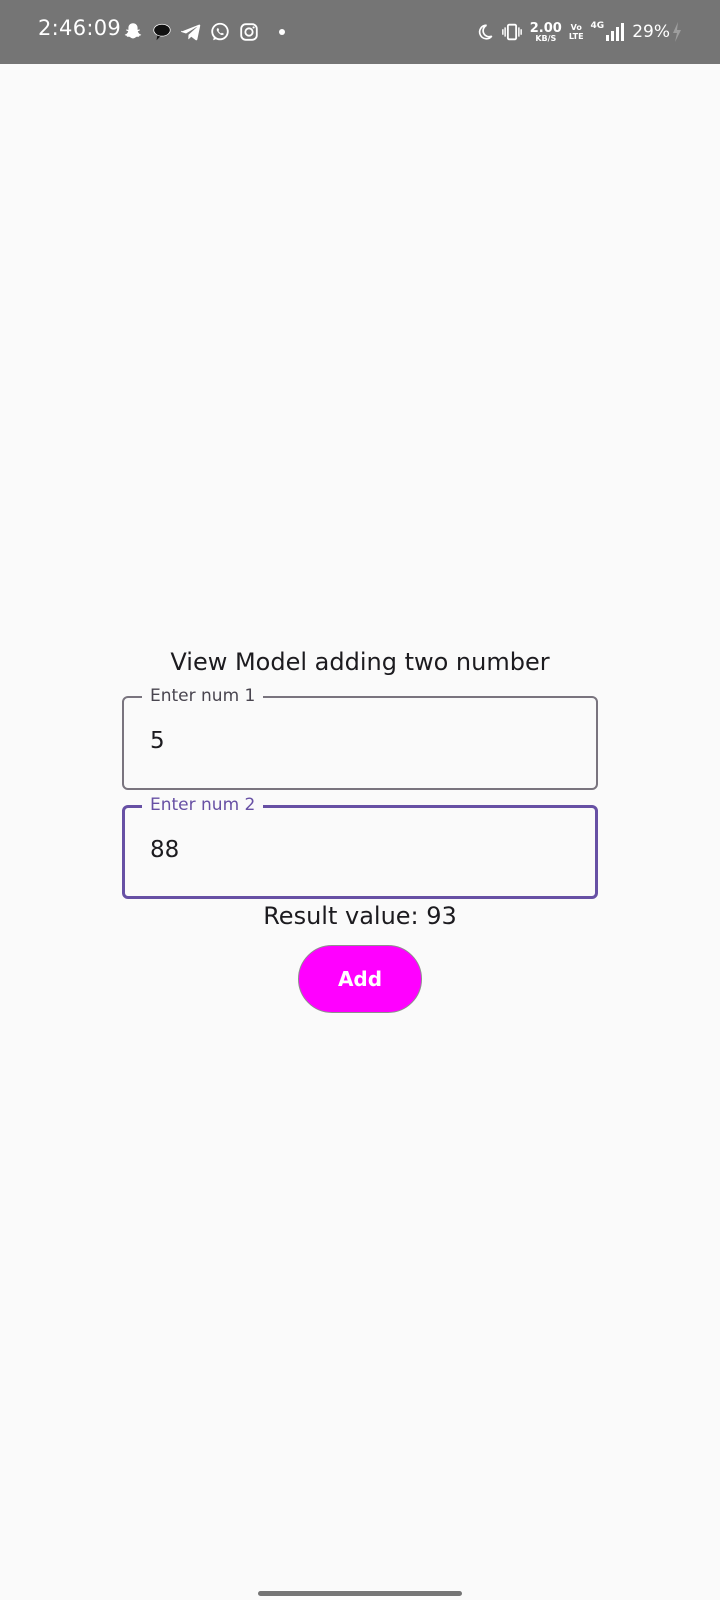 The height and width of the screenshot is (1600, 720). I want to click on num1-input: Enter num 1 5, so click(360, 738).